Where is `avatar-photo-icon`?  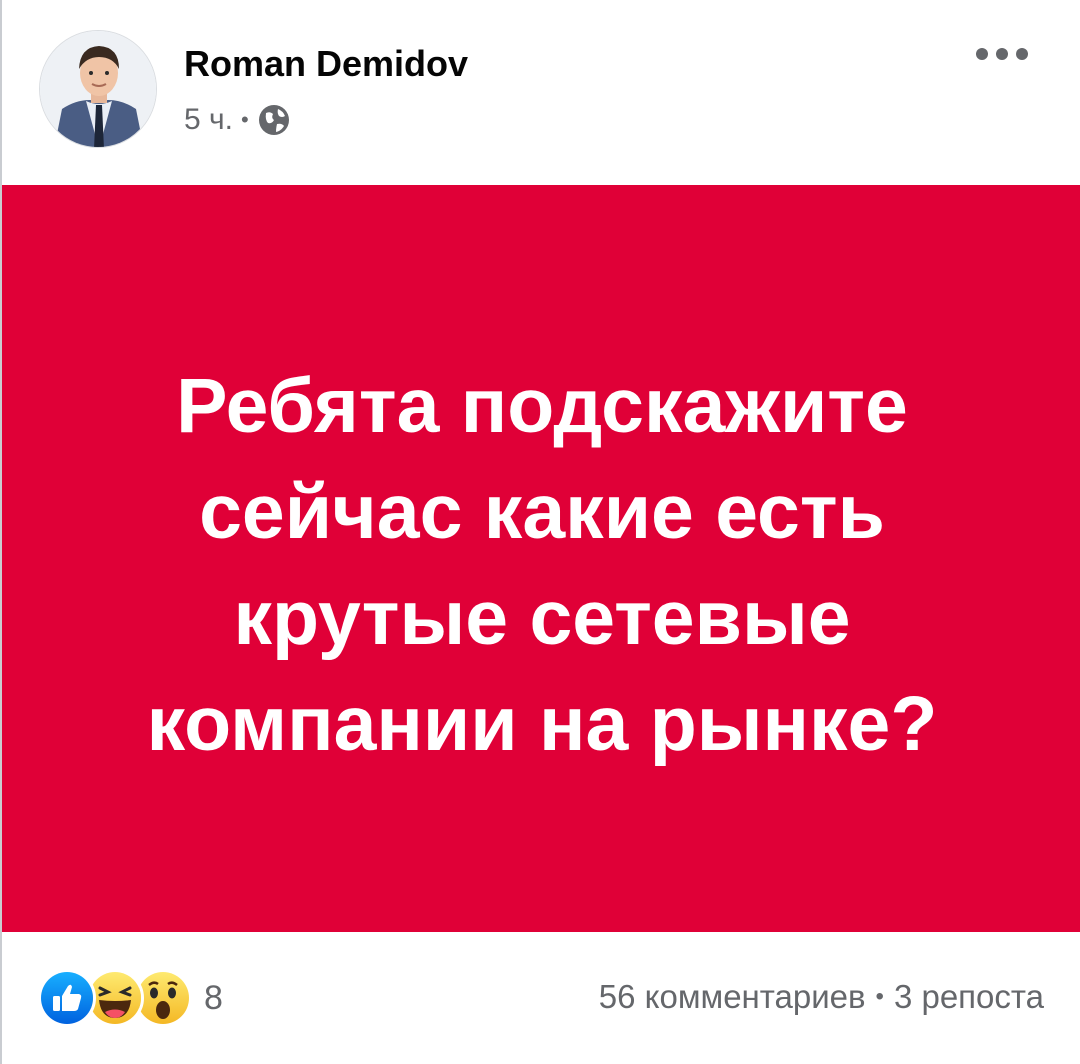 avatar-photo-icon is located at coordinates (98, 89).